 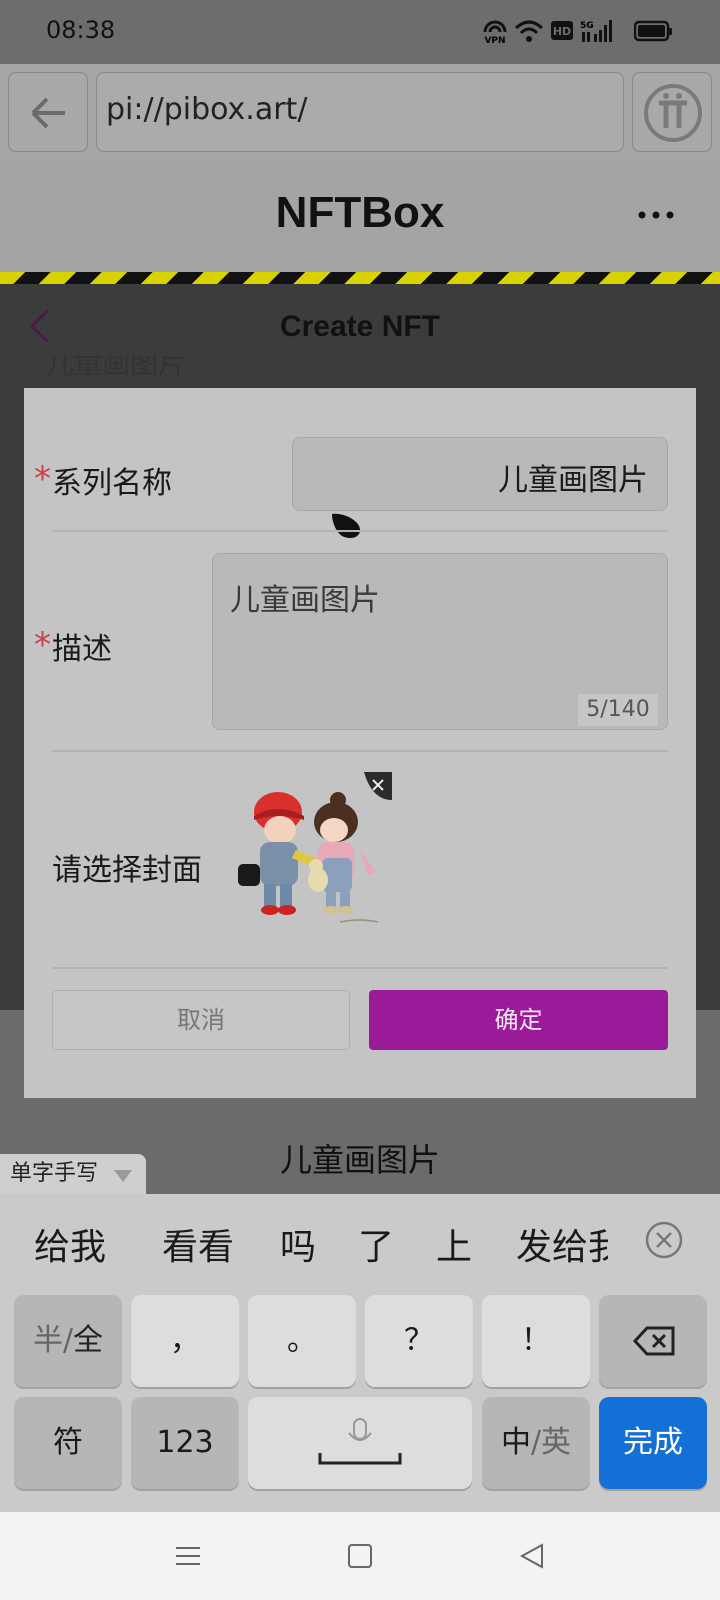 I want to click on candidate-word: 吗, so click(x=298, y=1244).